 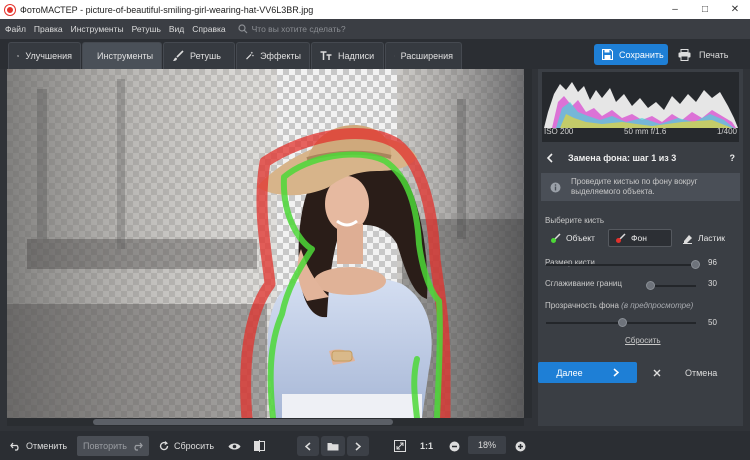 What do you see at coordinates (487, 445) in the screenshot?
I see `zoom-level: 18%` at bounding box center [487, 445].